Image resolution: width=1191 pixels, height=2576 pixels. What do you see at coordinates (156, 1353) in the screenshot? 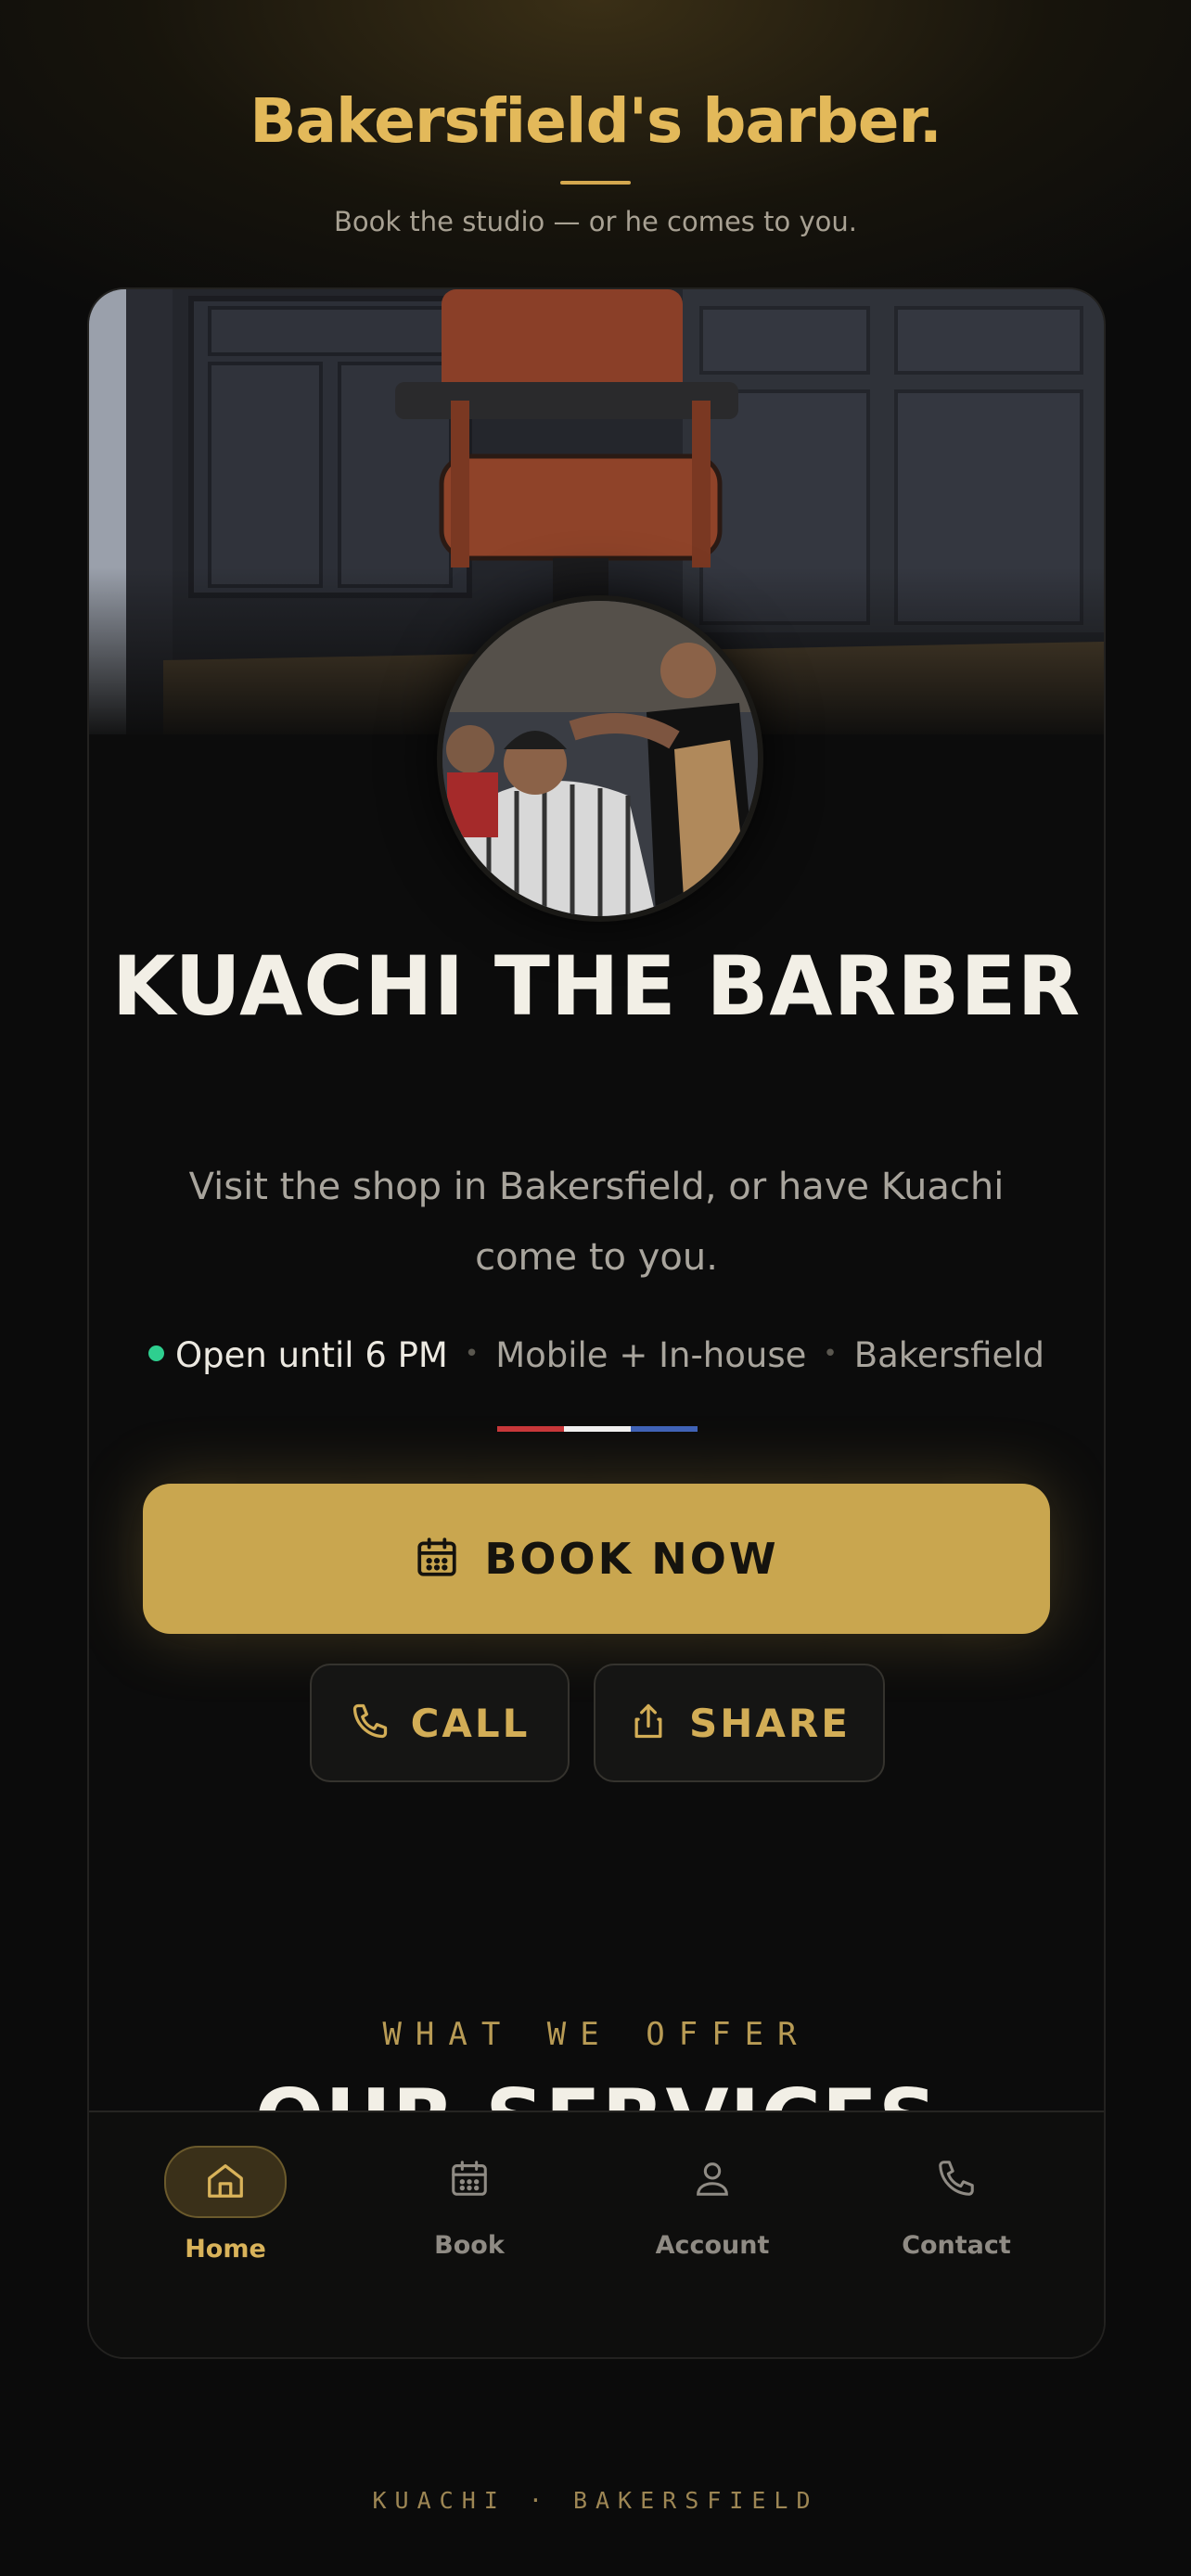
I see `open-status-dot` at bounding box center [156, 1353].